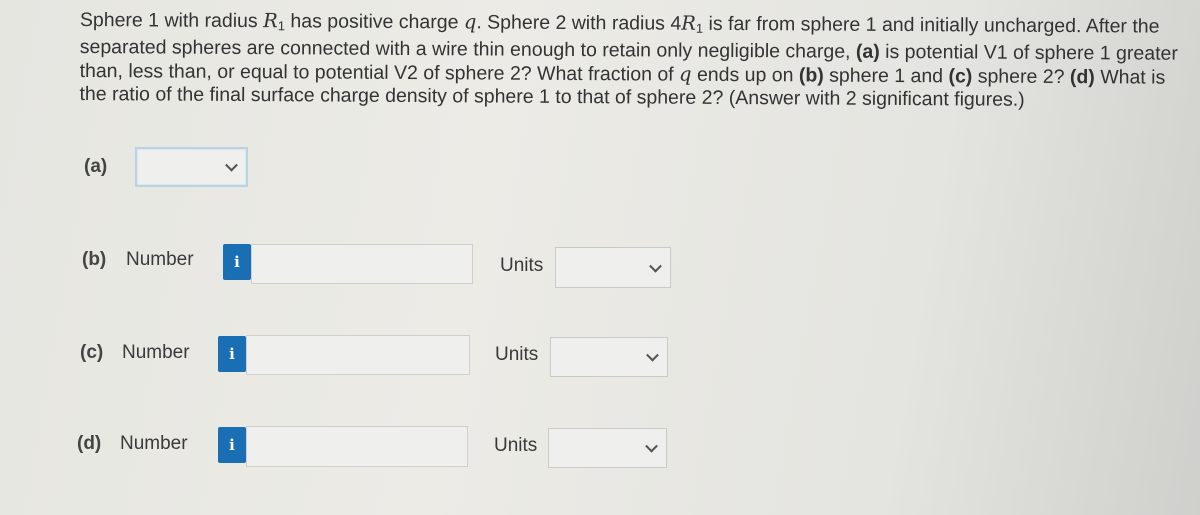  What do you see at coordinates (607, 448) in the screenshot?
I see `part-d-units-select` at bounding box center [607, 448].